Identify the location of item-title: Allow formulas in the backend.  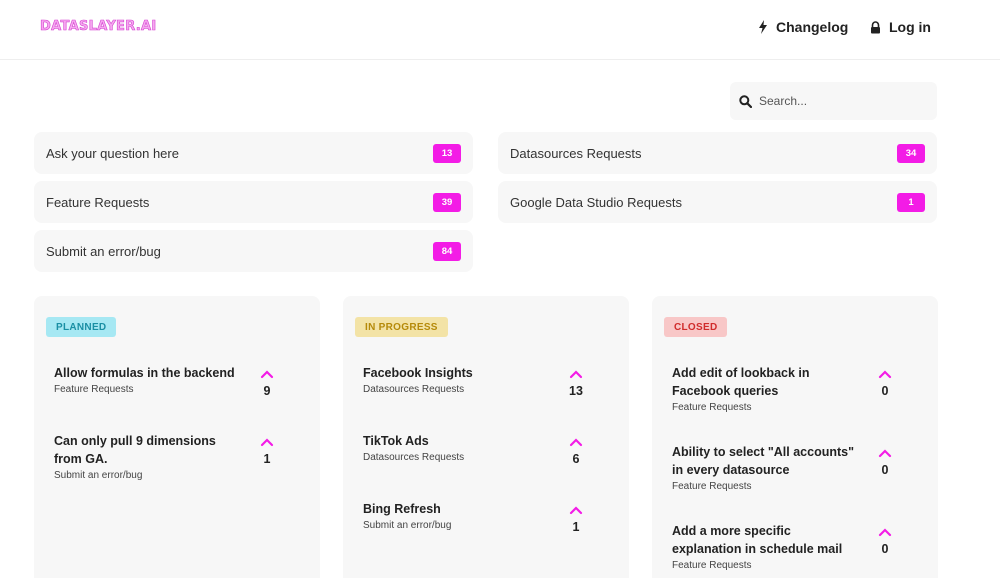
(149, 373).